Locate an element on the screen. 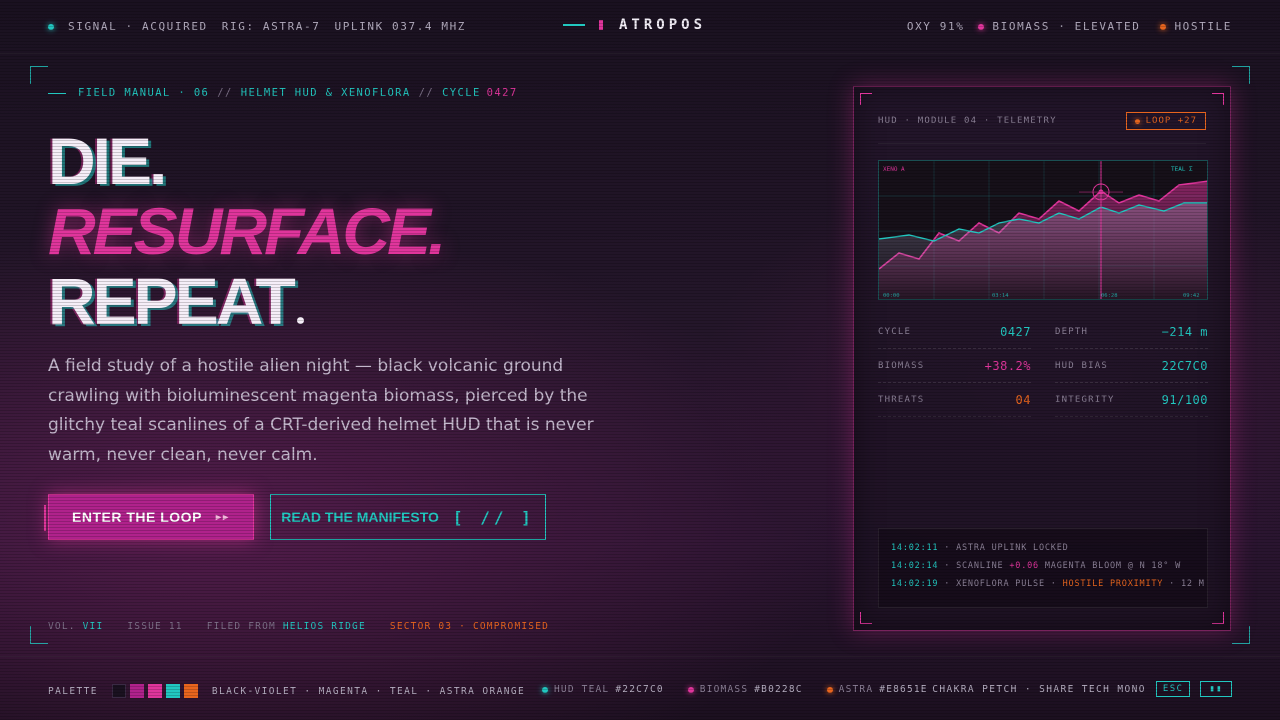 This screenshot has width=1280, height=720. hero-line-resurface: RESURFACE. is located at coordinates (247, 231).